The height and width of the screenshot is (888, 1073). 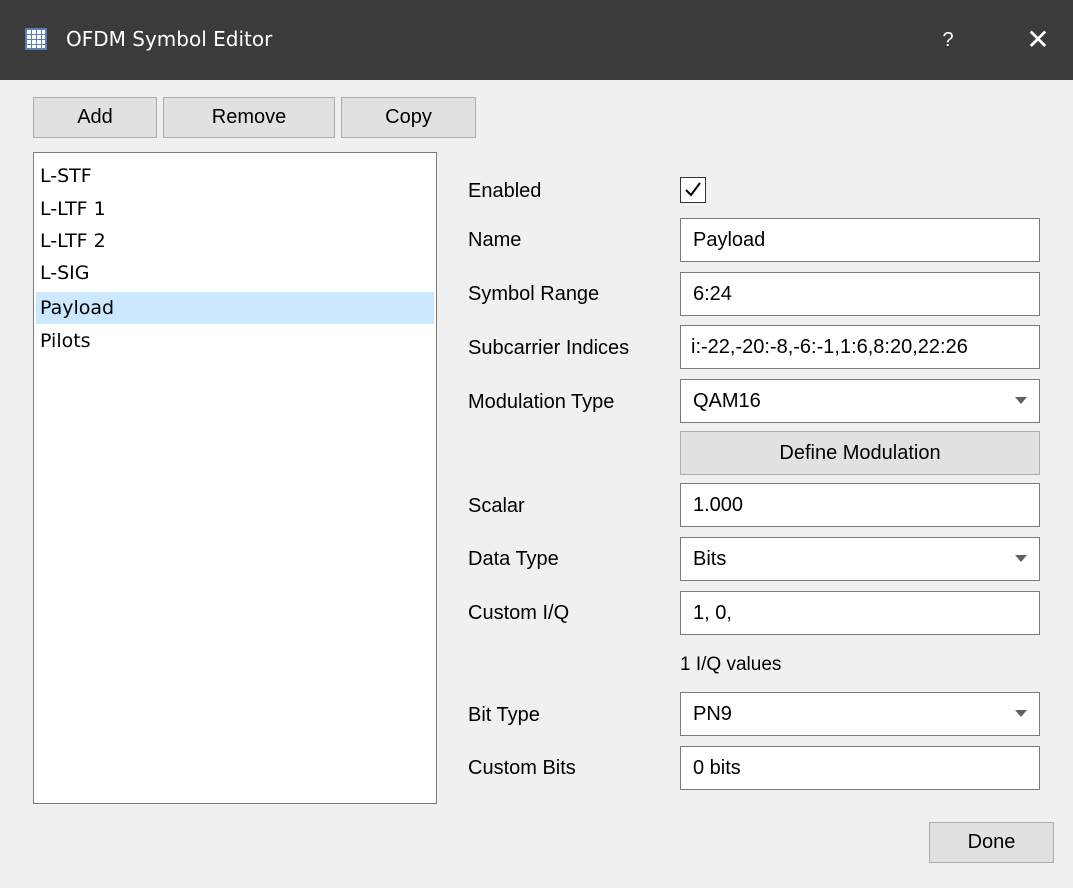 What do you see at coordinates (710, 559) in the screenshot?
I see `data-type-value: Bits` at bounding box center [710, 559].